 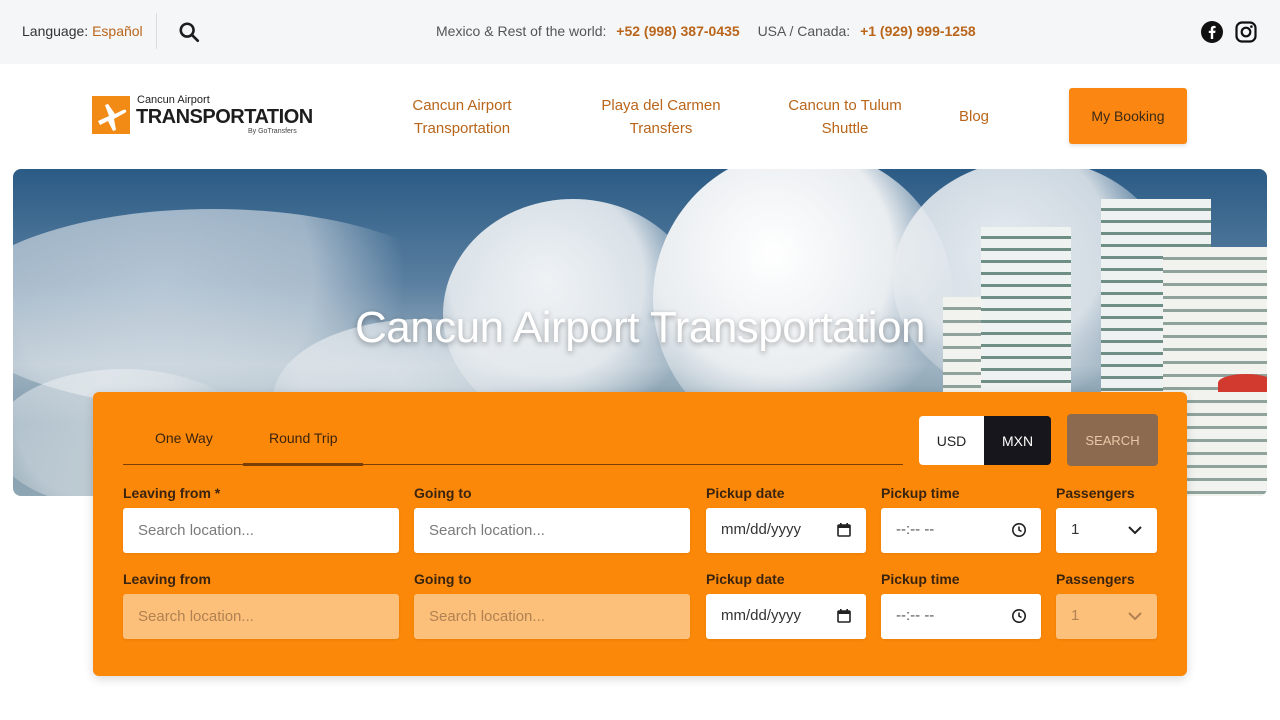 I want to click on leaving-from-input, so click(x=261, y=530).